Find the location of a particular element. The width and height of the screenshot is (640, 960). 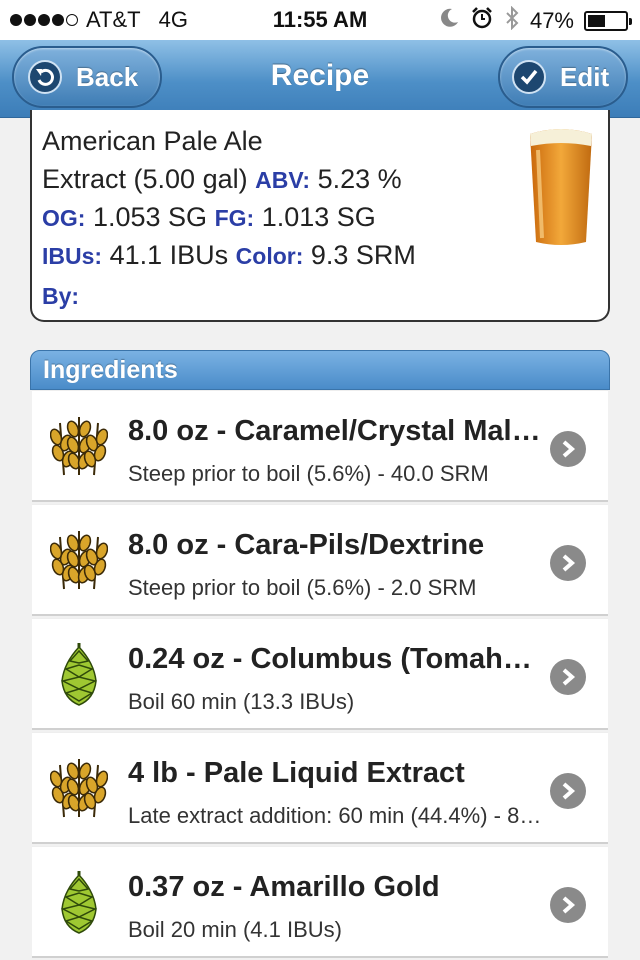

edit-button-label: Edit is located at coordinates (585, 76).